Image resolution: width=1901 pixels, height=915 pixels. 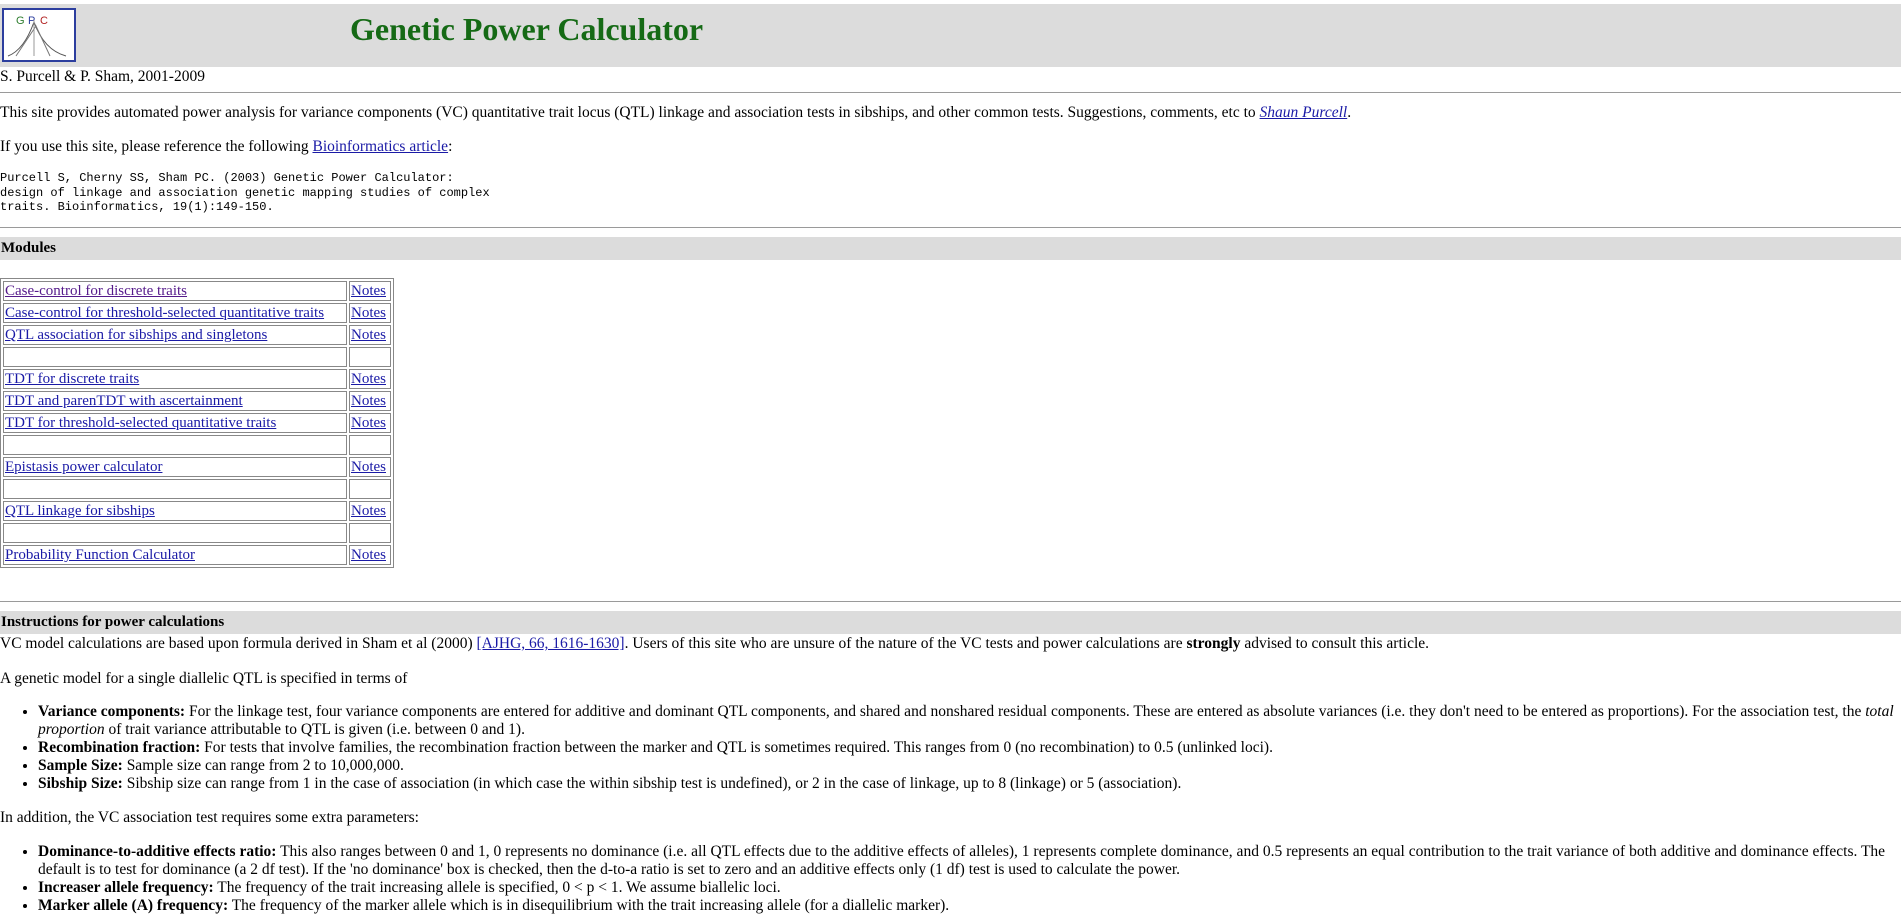 What do you see at coordinates (112, 711) in the screenshot?
I see `list-item-term: Variance components:` at bounding box center [112, 711].